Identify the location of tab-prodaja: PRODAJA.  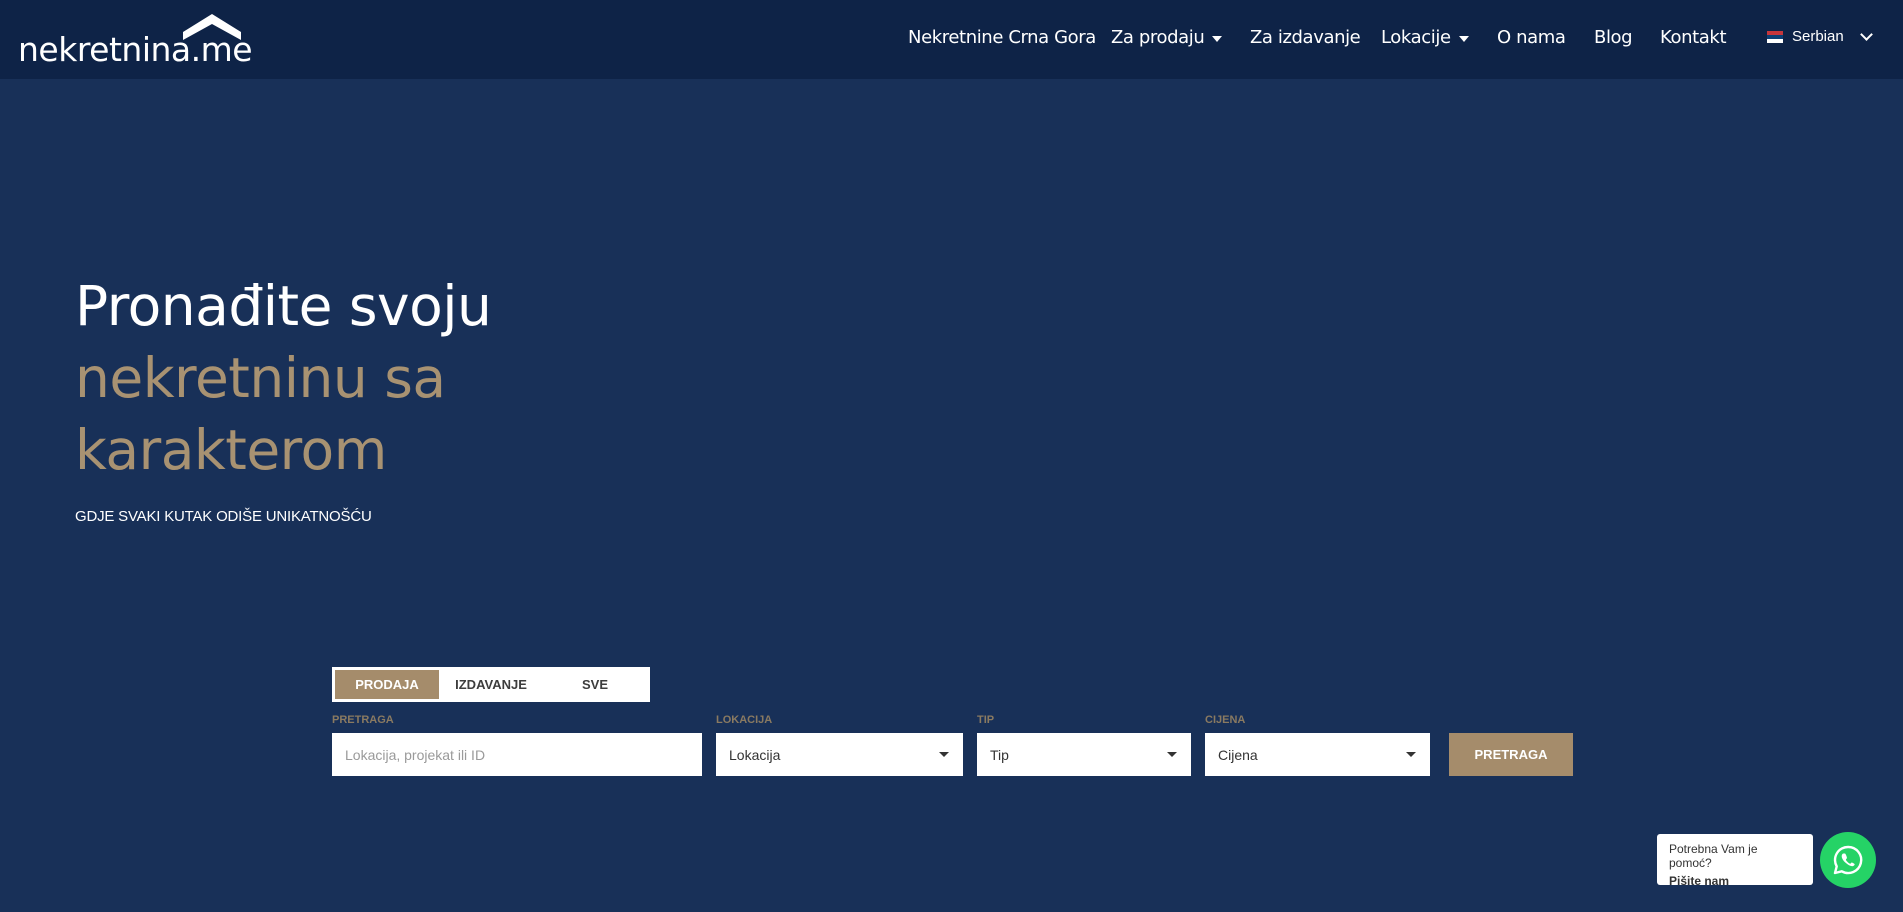
(387, 684).